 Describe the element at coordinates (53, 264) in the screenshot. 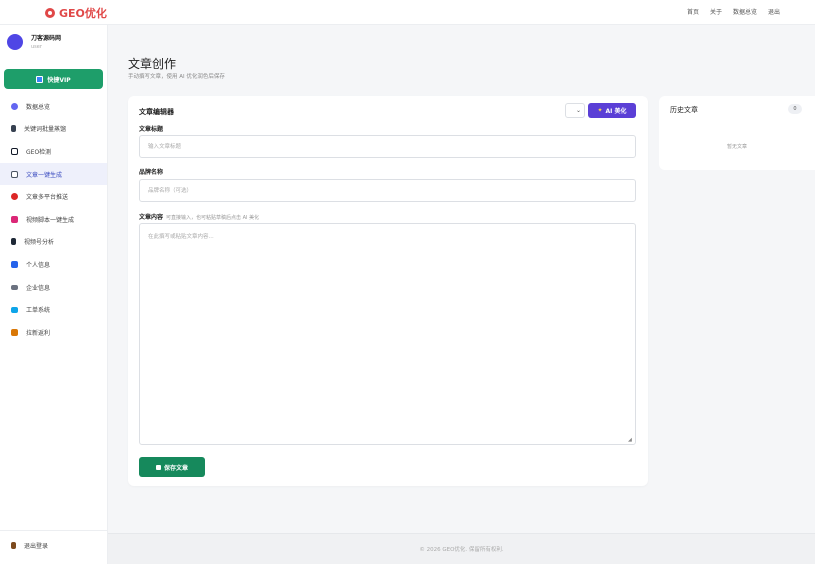

I see `sidebar-item-personal-info: 个人信息` at that location.